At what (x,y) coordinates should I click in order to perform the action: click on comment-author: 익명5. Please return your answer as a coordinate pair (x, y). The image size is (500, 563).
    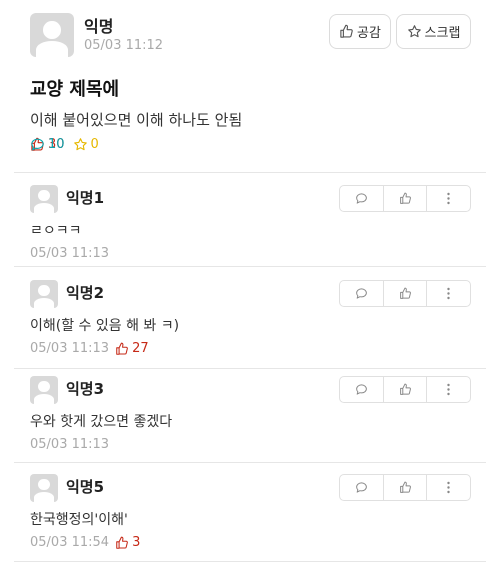
    Looking at the image, I should click on (85, 487).